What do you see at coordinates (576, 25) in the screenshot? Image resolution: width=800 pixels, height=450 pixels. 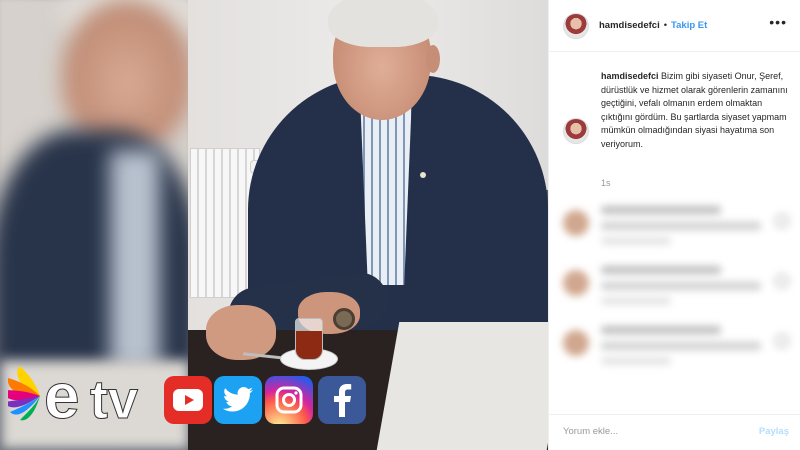 I see `avatar` at bounding box center [576, 25].